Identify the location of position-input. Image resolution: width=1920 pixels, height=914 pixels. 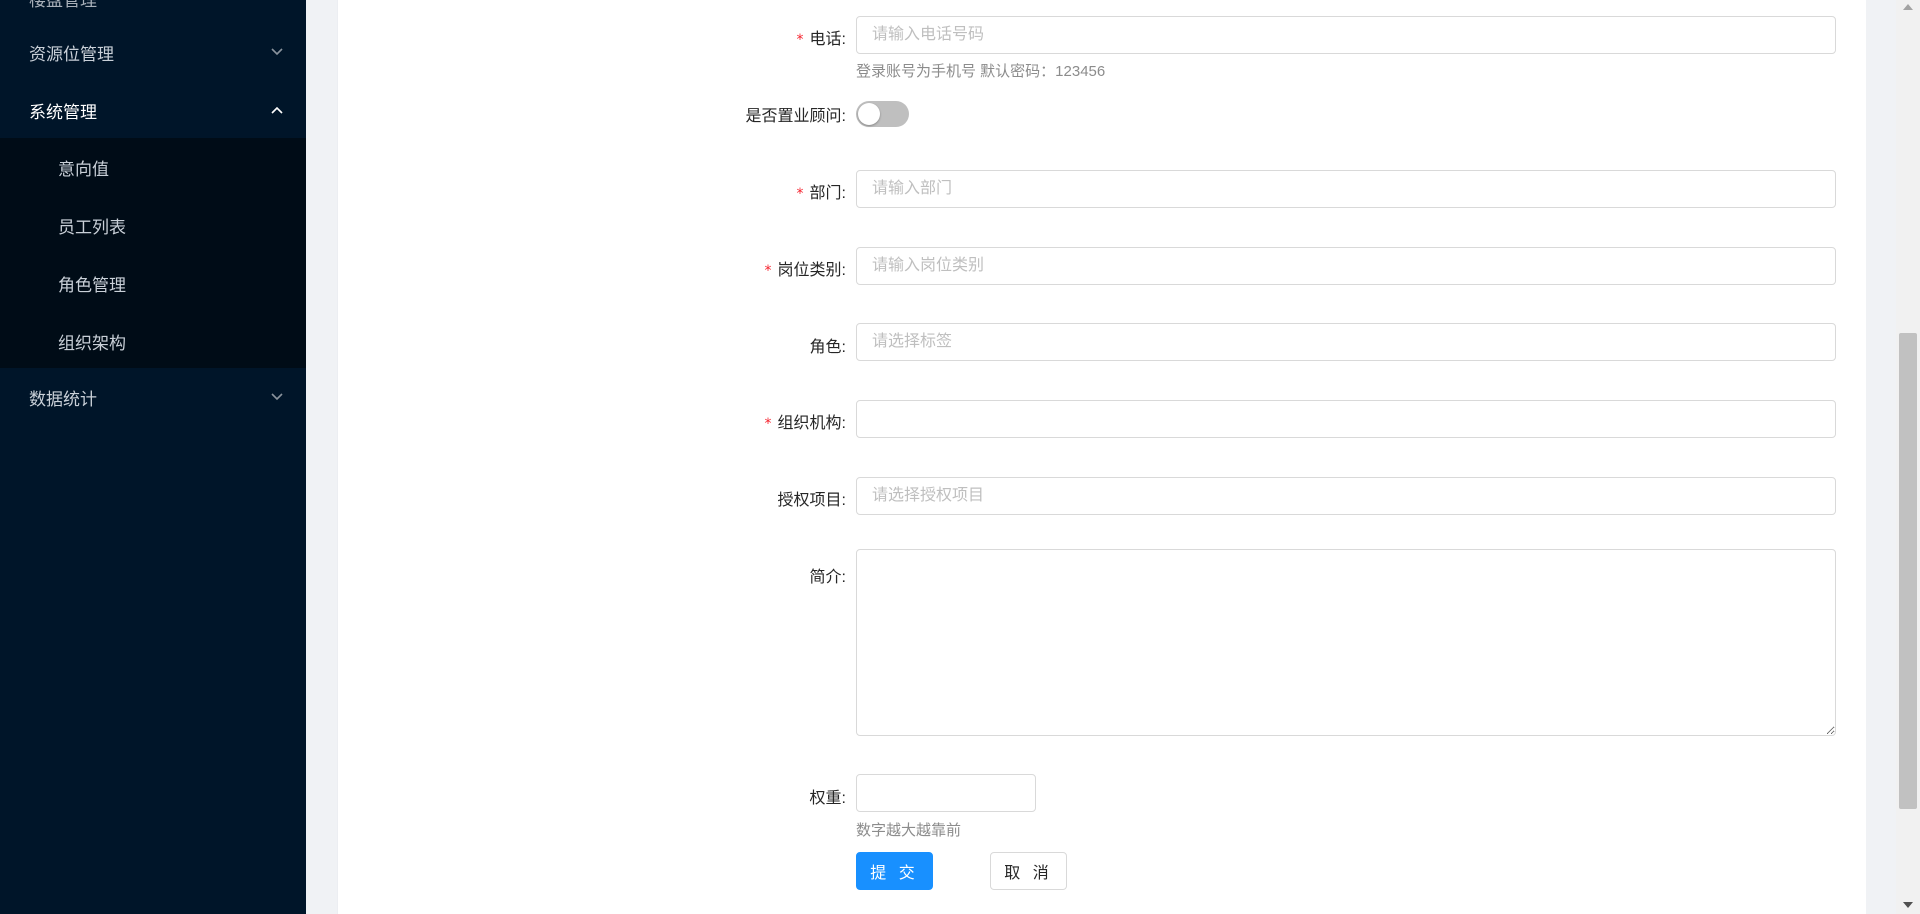
(1346, 266).